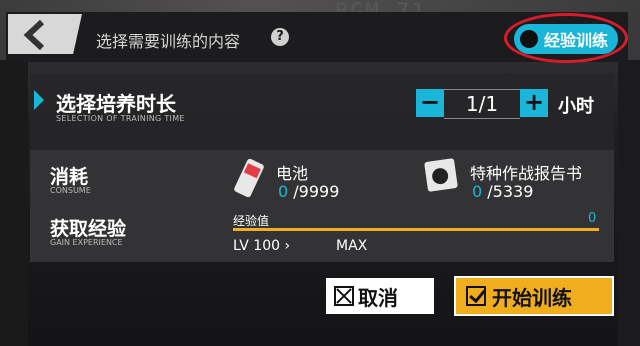  Describe the element at coordinates (430, 103) in the screenshot. I see `decrease-button: −` at that location.